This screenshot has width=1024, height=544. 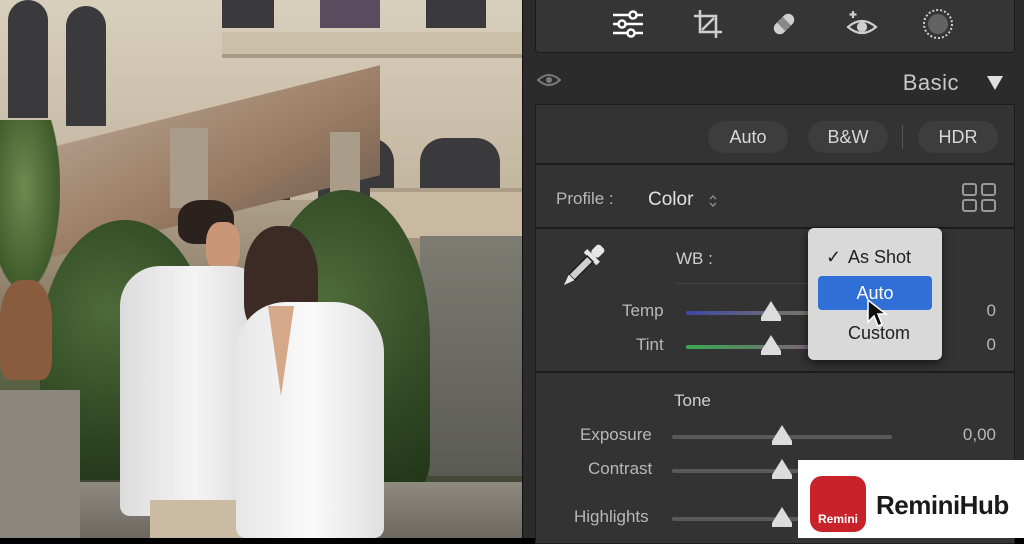 I want to click on highlights-thumb, so click(x=782, y=517).